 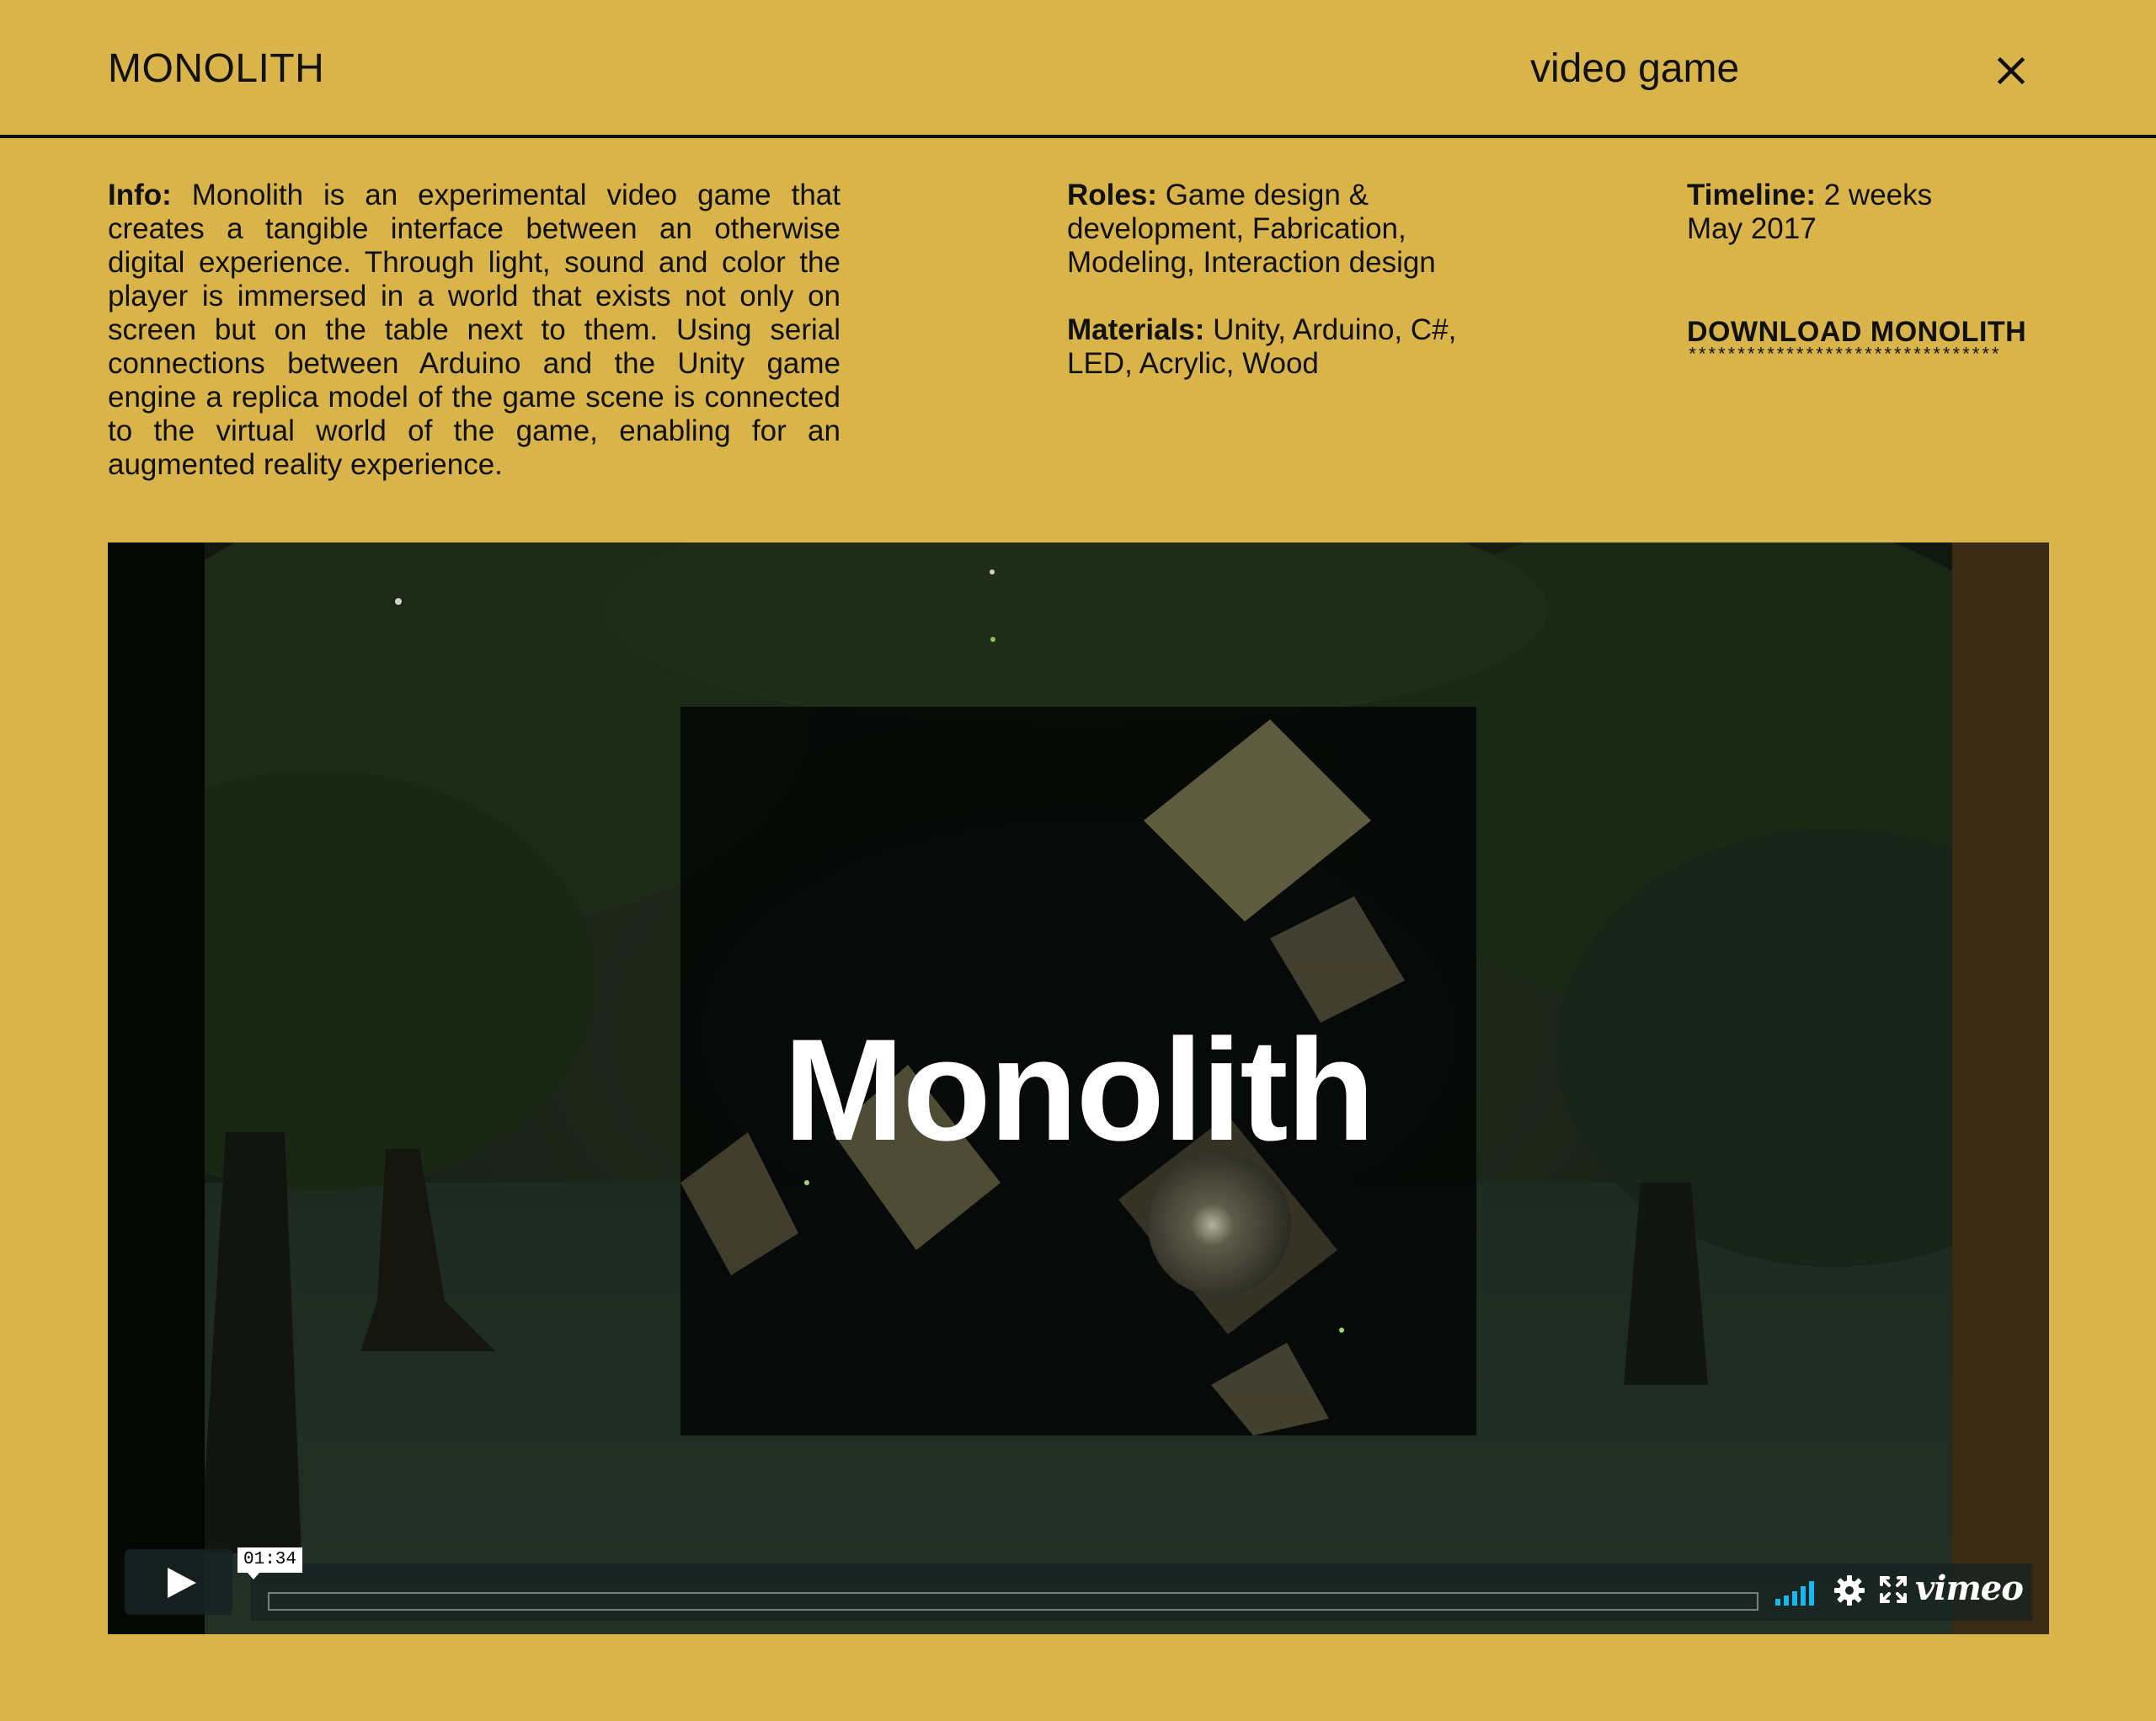 What do you see at coordinates (1112, 195) in the screenshot?
I see `roles-label: Roles:` at bounding box center [1112, 195].